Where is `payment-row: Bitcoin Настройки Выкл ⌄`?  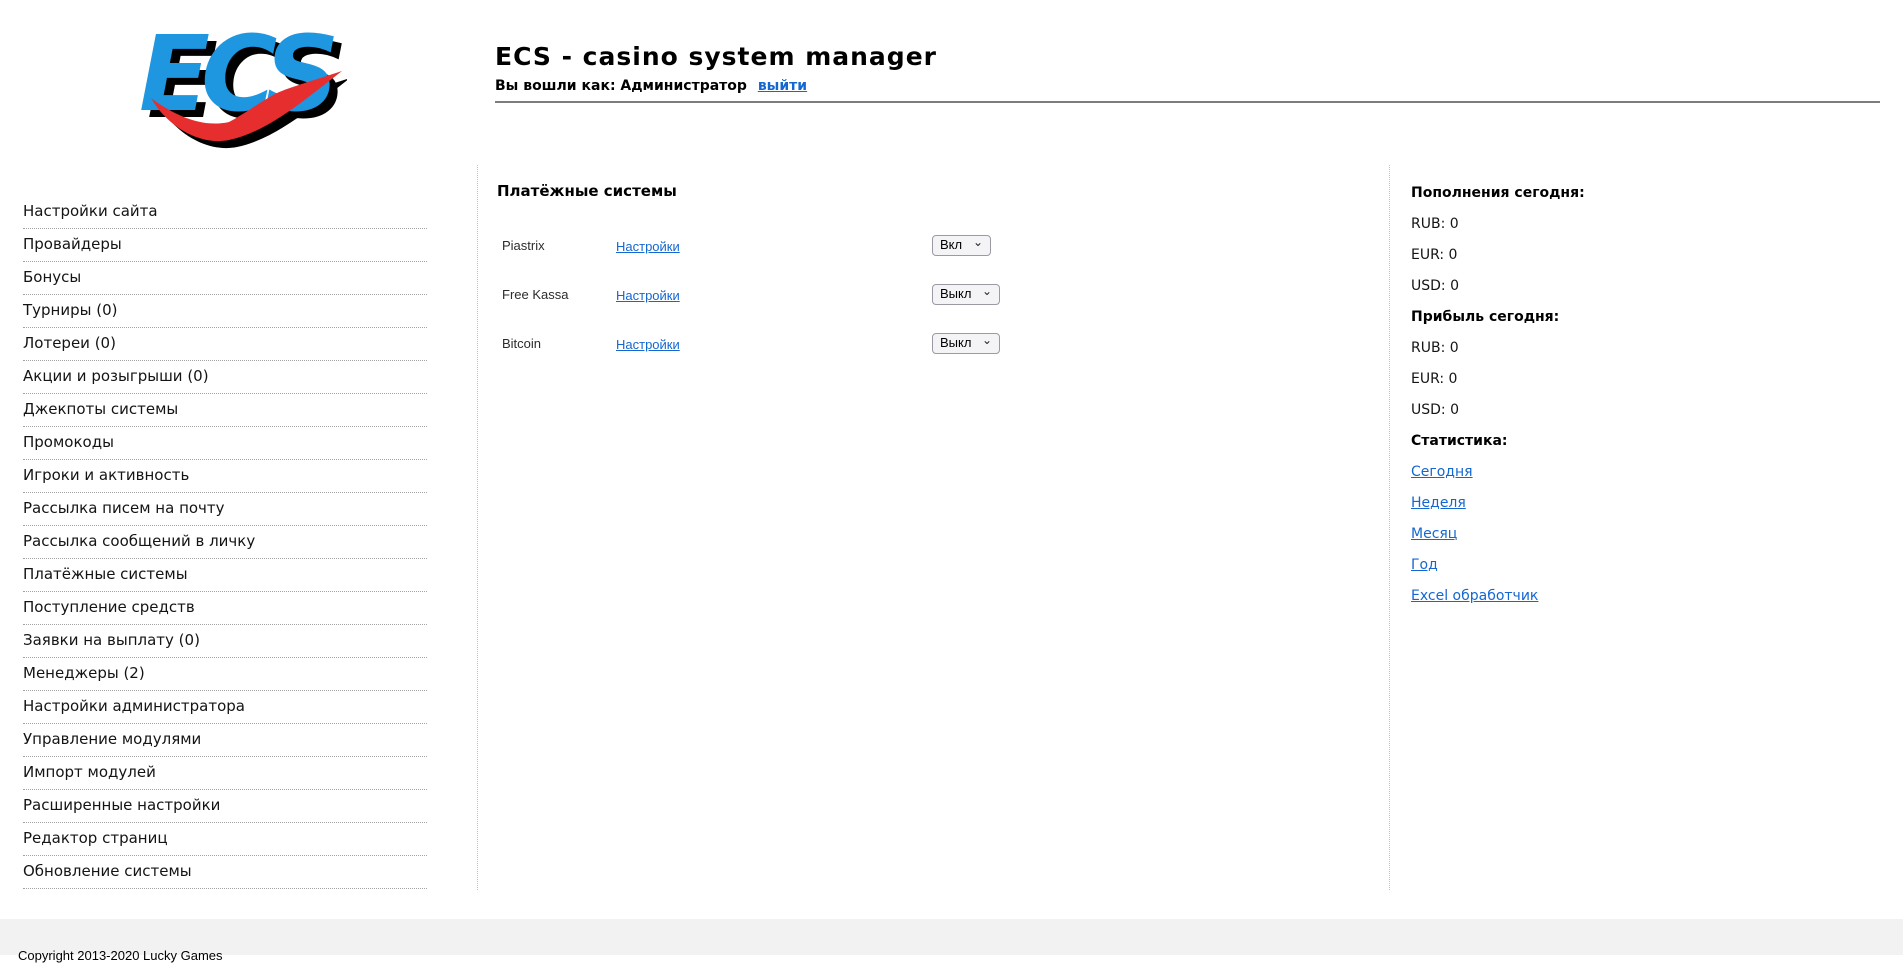
payment-row: Bitcoin Настройки Выкл ⌄ is located at coordinates (937, 343).